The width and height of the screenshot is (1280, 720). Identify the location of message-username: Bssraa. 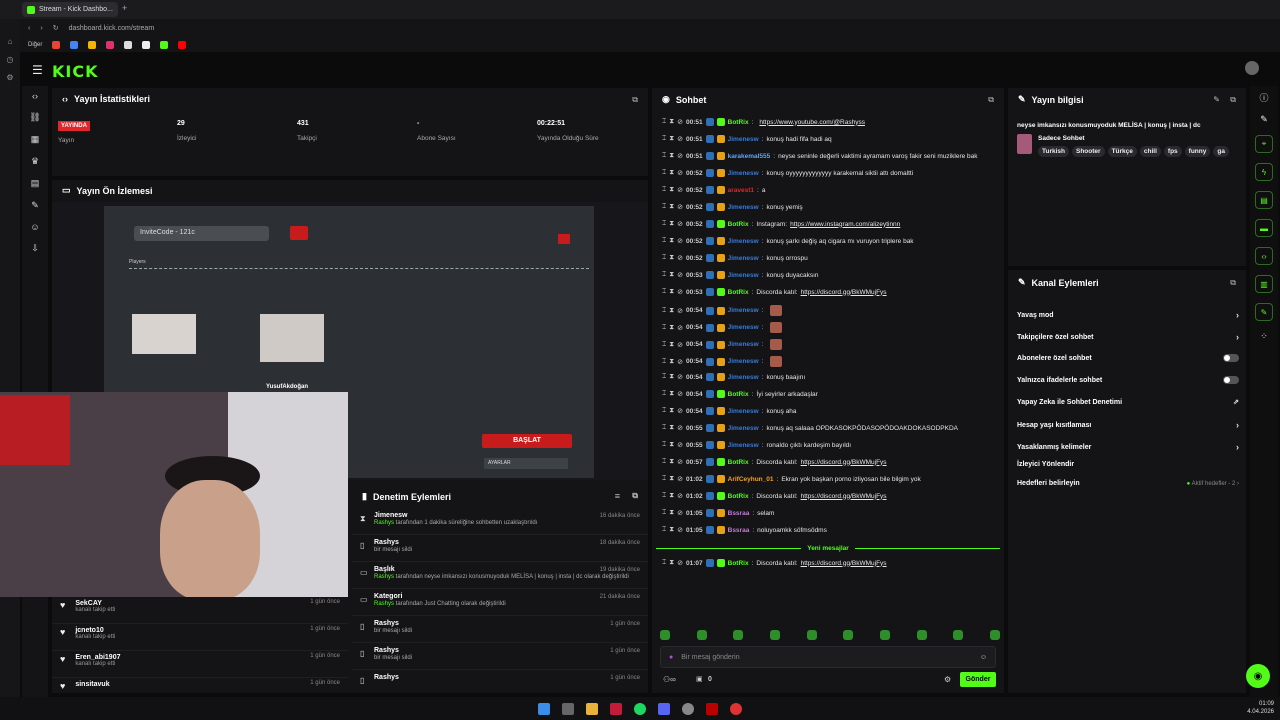
(739, 530).